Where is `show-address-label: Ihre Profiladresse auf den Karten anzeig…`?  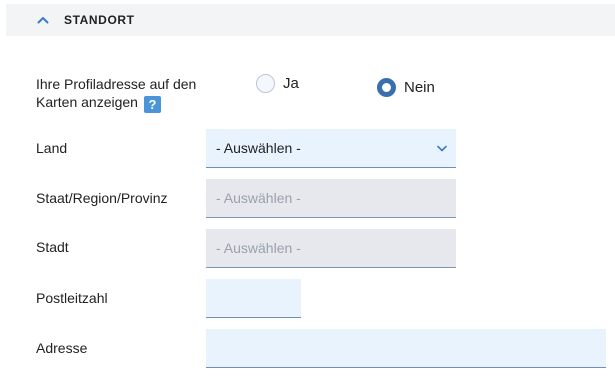 show-address-label: Ihre Profiladresse auf den Karten anzeig… is located at coordinates (116, 94).